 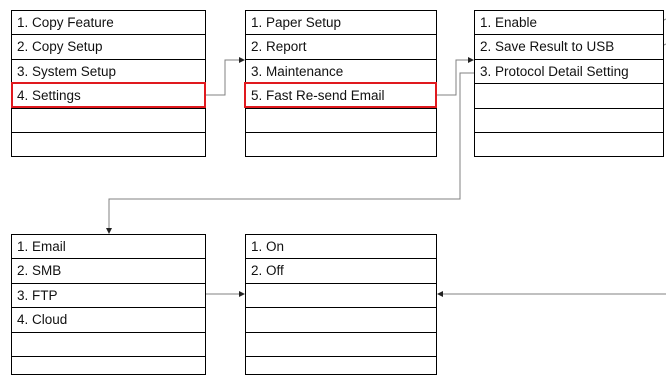 I want to click on connector-fast-resend-to-box3, so click(x=454, y=77).